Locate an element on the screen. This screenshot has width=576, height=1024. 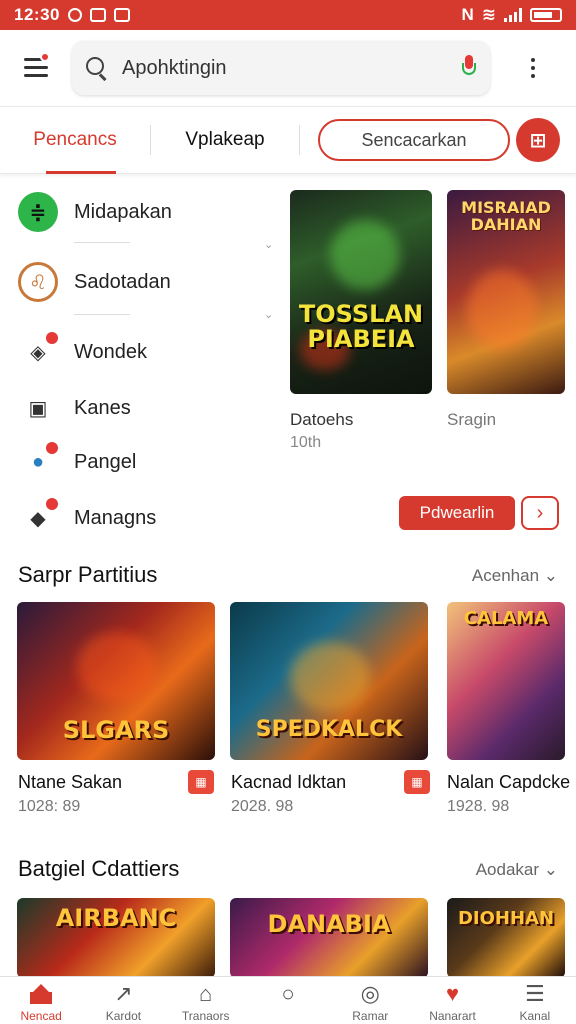
photo-icon is located at coordinates (121, 15).